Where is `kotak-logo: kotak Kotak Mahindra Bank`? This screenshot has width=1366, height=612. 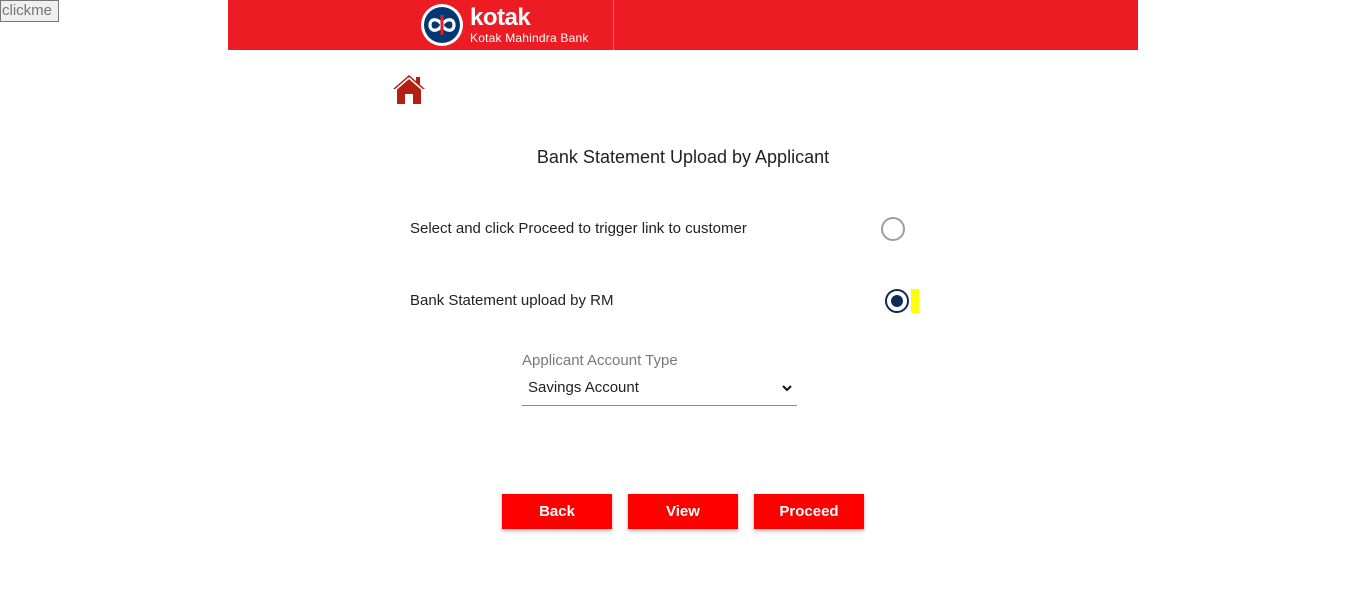 kotak-logo: kotak Kotak Mahindra Bank is located at coordinates (504, 25).